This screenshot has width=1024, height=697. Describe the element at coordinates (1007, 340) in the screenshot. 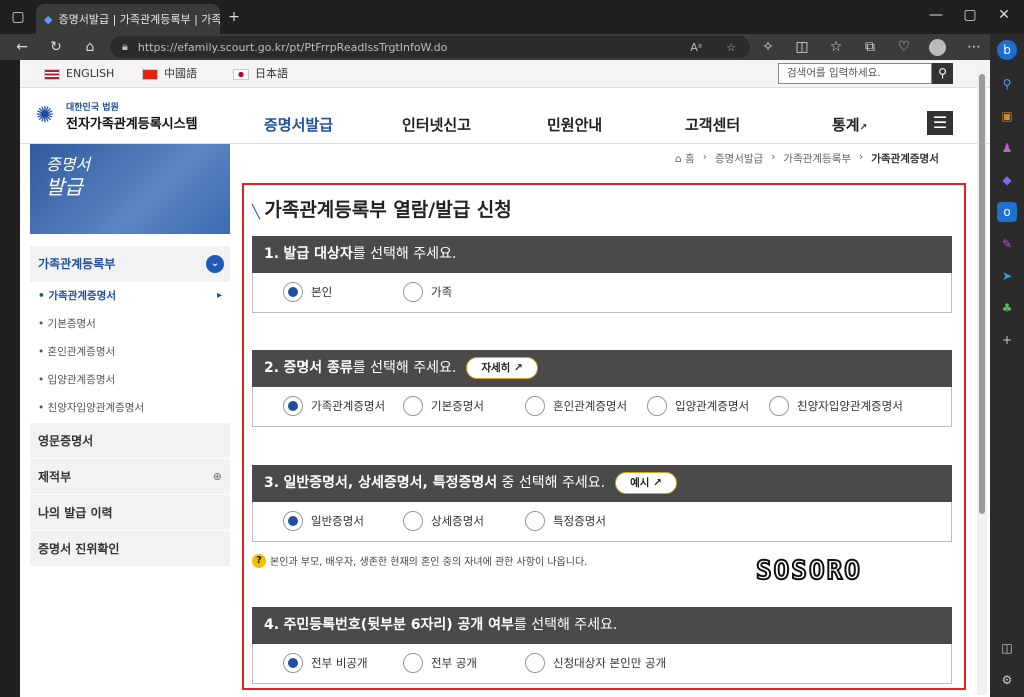

I see `add-icon: +` at that location.